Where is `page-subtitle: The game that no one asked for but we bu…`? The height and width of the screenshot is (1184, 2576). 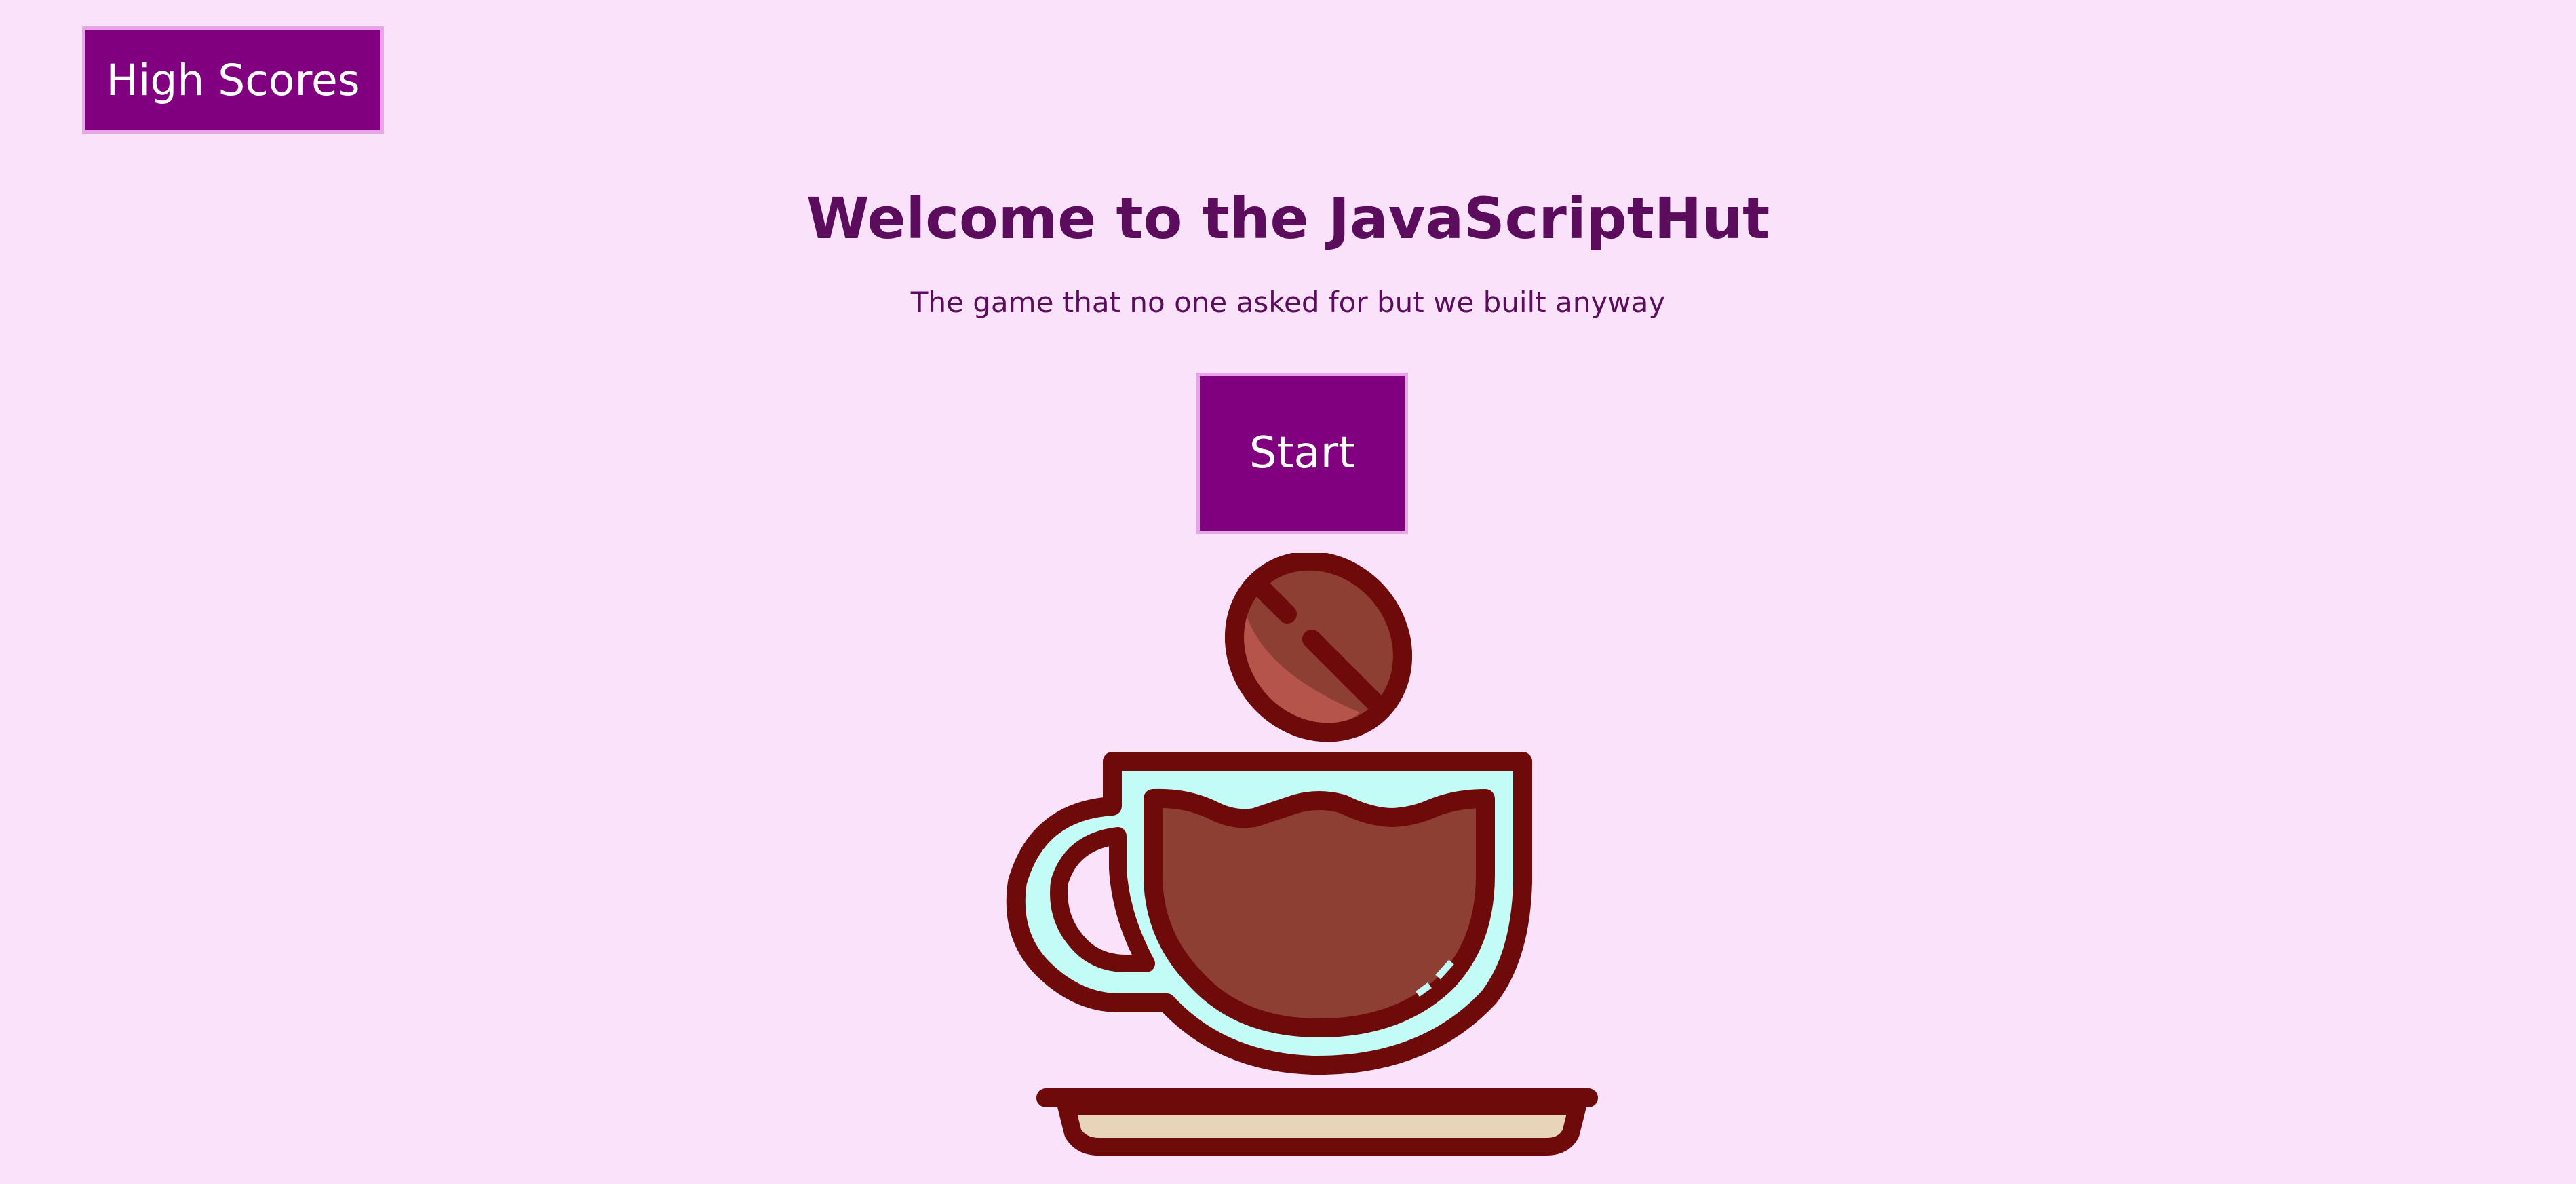
page-subtitle: The game that no one asked for but we bu… is located at coordinates (1288, 302).